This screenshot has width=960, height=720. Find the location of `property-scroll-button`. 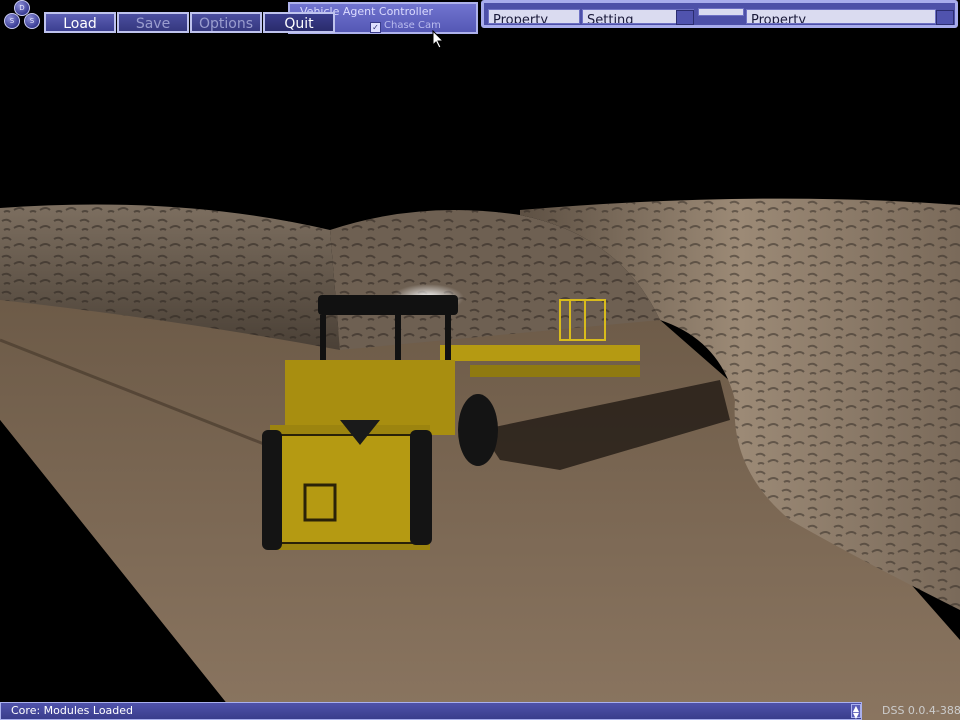

property-scroll-button is located at coordinates (945, 17).